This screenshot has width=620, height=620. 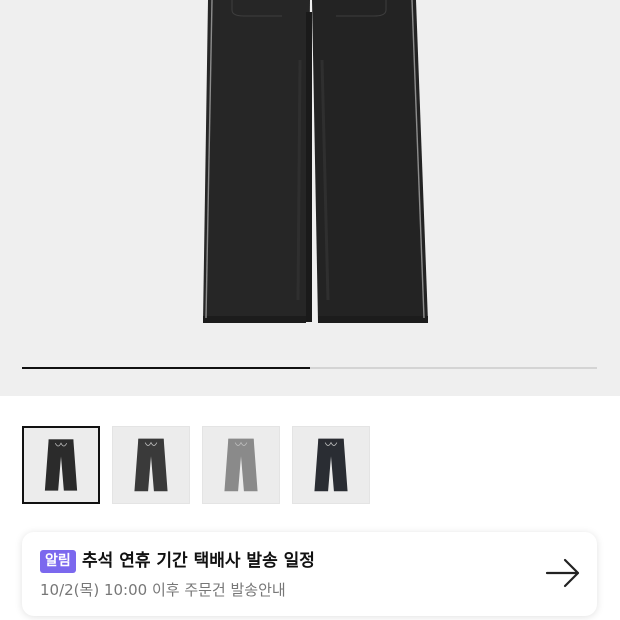 I want to click on gallery-progress-track, so click(x=309, y=368).